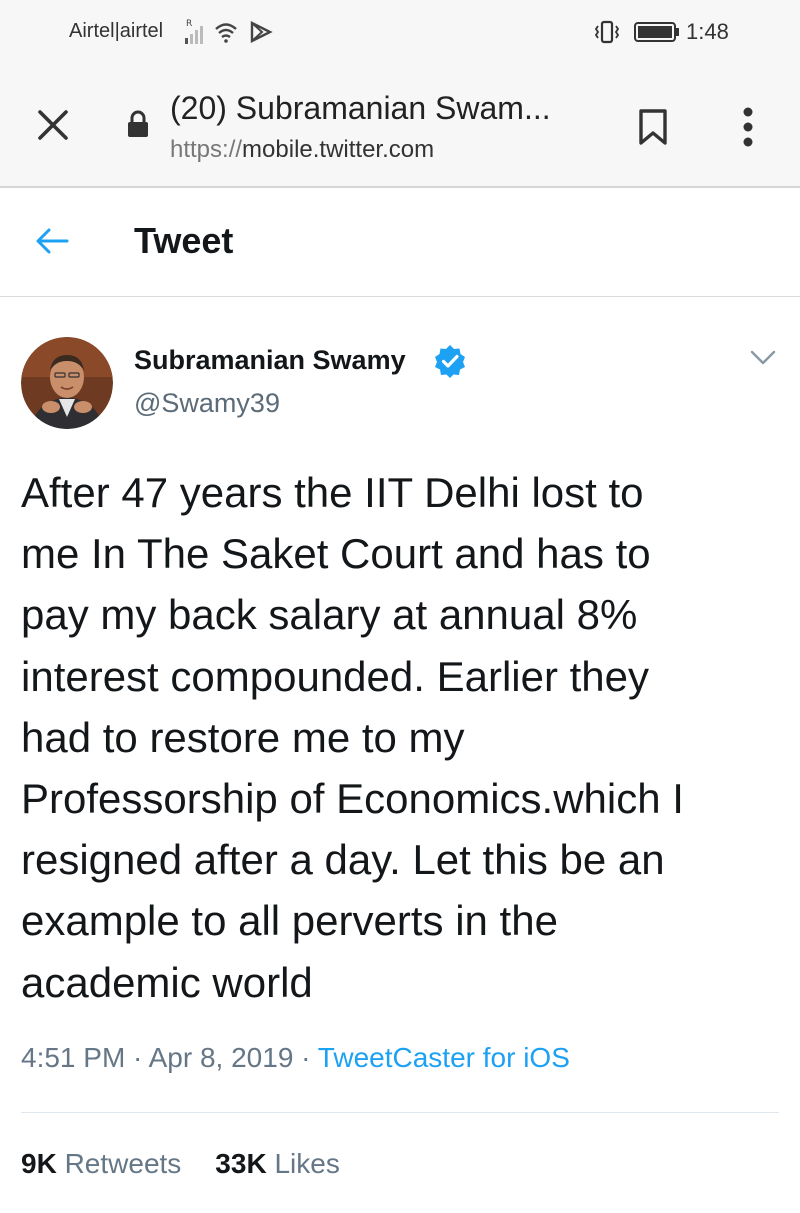  What do you see at coordinates (73, 1057) in the screenshot?
I see `tweet-time: 4:51 PM` at bounding box center [73, 1057].